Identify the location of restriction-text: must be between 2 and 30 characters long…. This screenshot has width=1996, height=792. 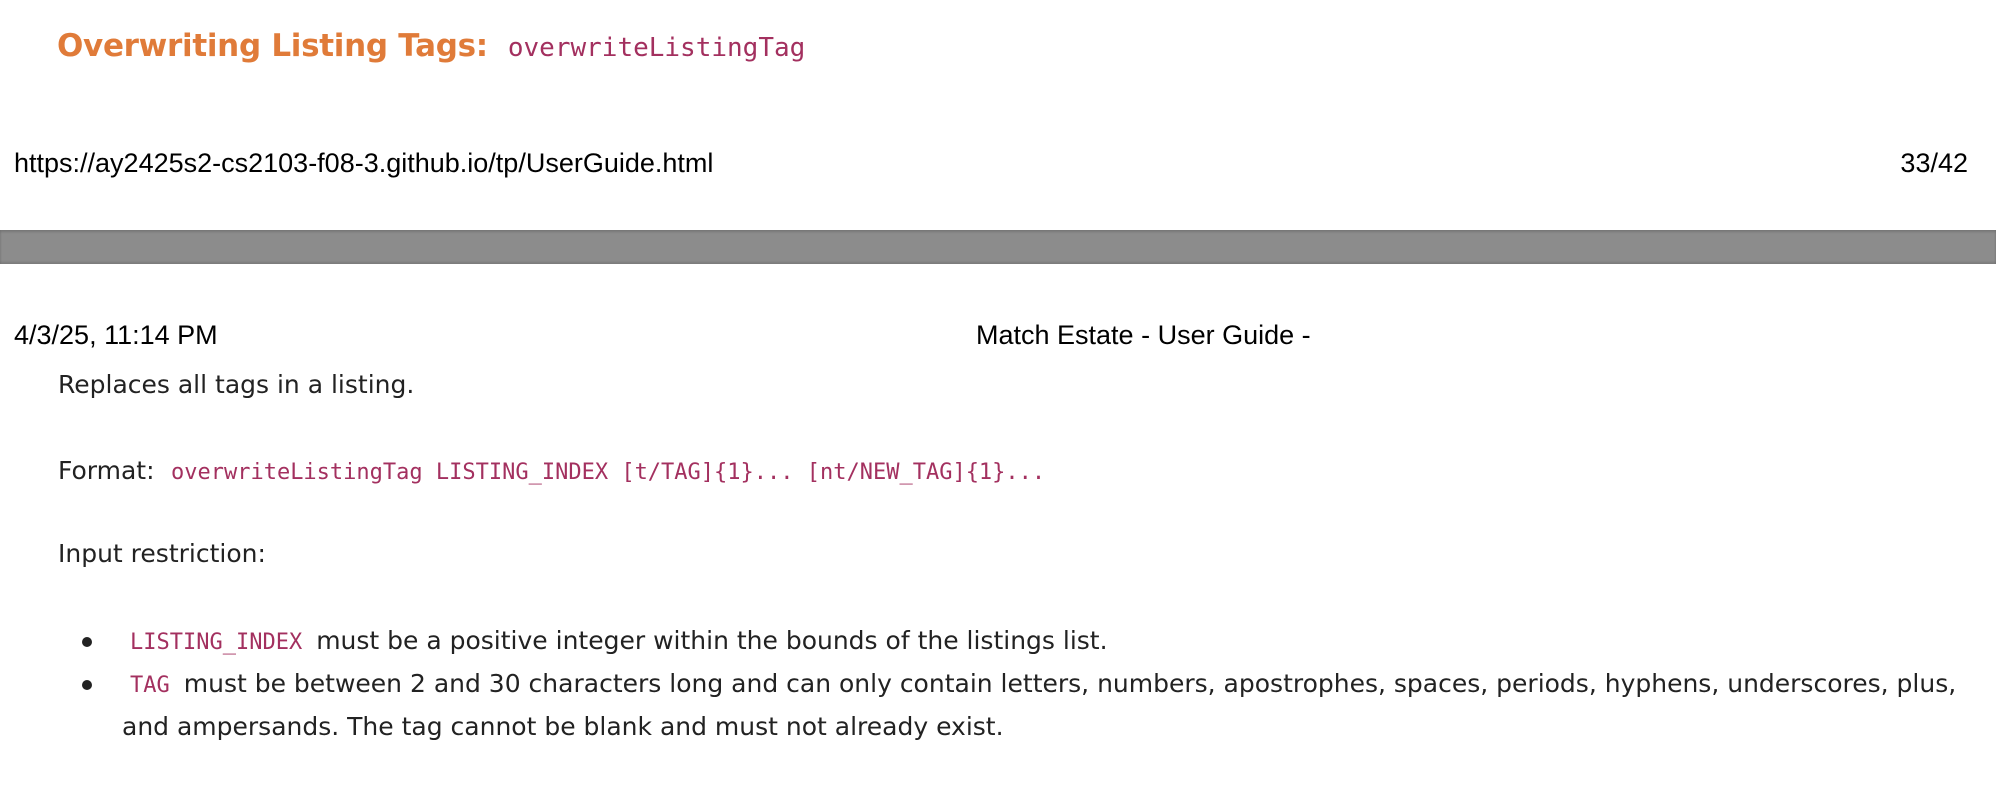
(1039, 705).